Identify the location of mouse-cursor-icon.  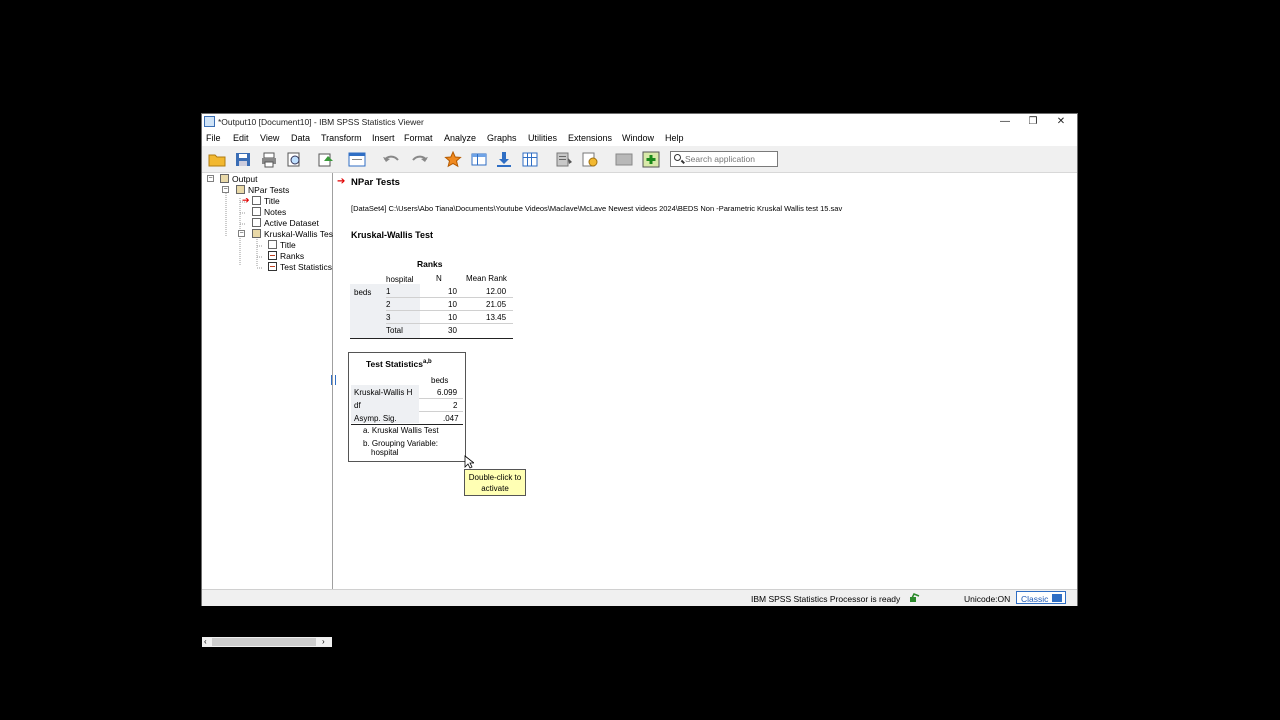
(469, 462).